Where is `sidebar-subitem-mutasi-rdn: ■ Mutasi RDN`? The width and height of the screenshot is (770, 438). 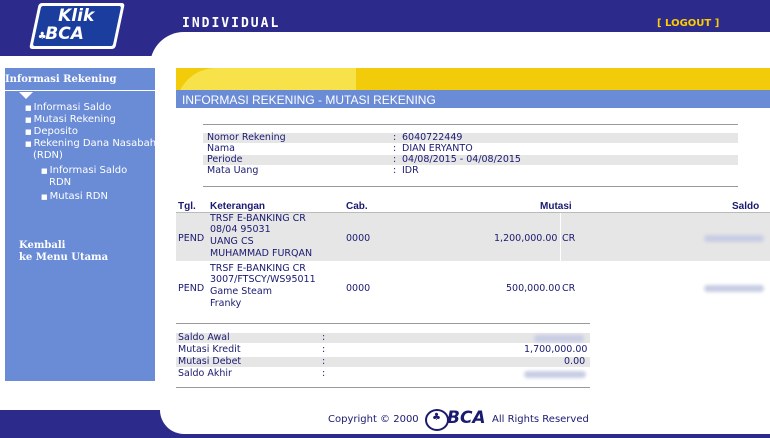
sidebar-subitem-mutasi-rdn: ■ Mutasi RDN is located at coordinates (74, 197).